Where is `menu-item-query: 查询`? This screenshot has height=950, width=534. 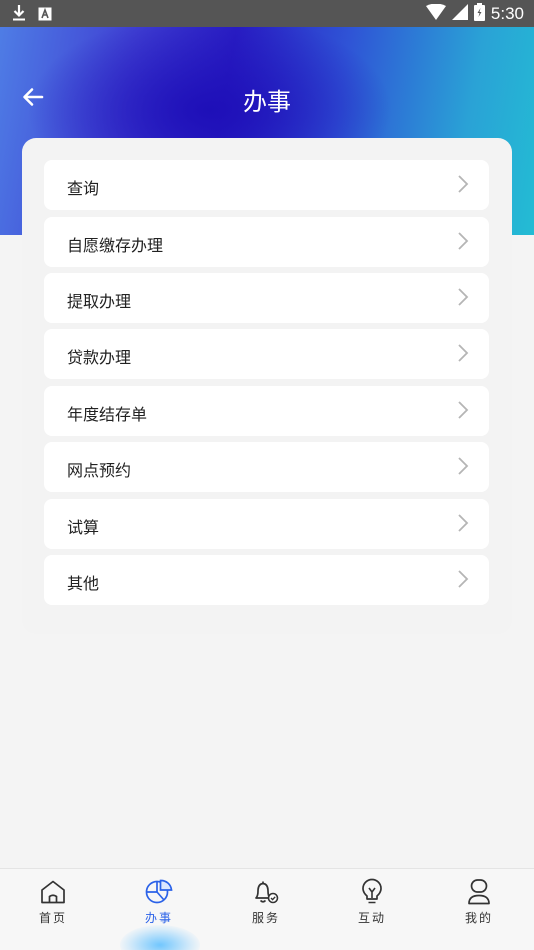
menu-item-query: 查询 is located at coordinates (266, 185).